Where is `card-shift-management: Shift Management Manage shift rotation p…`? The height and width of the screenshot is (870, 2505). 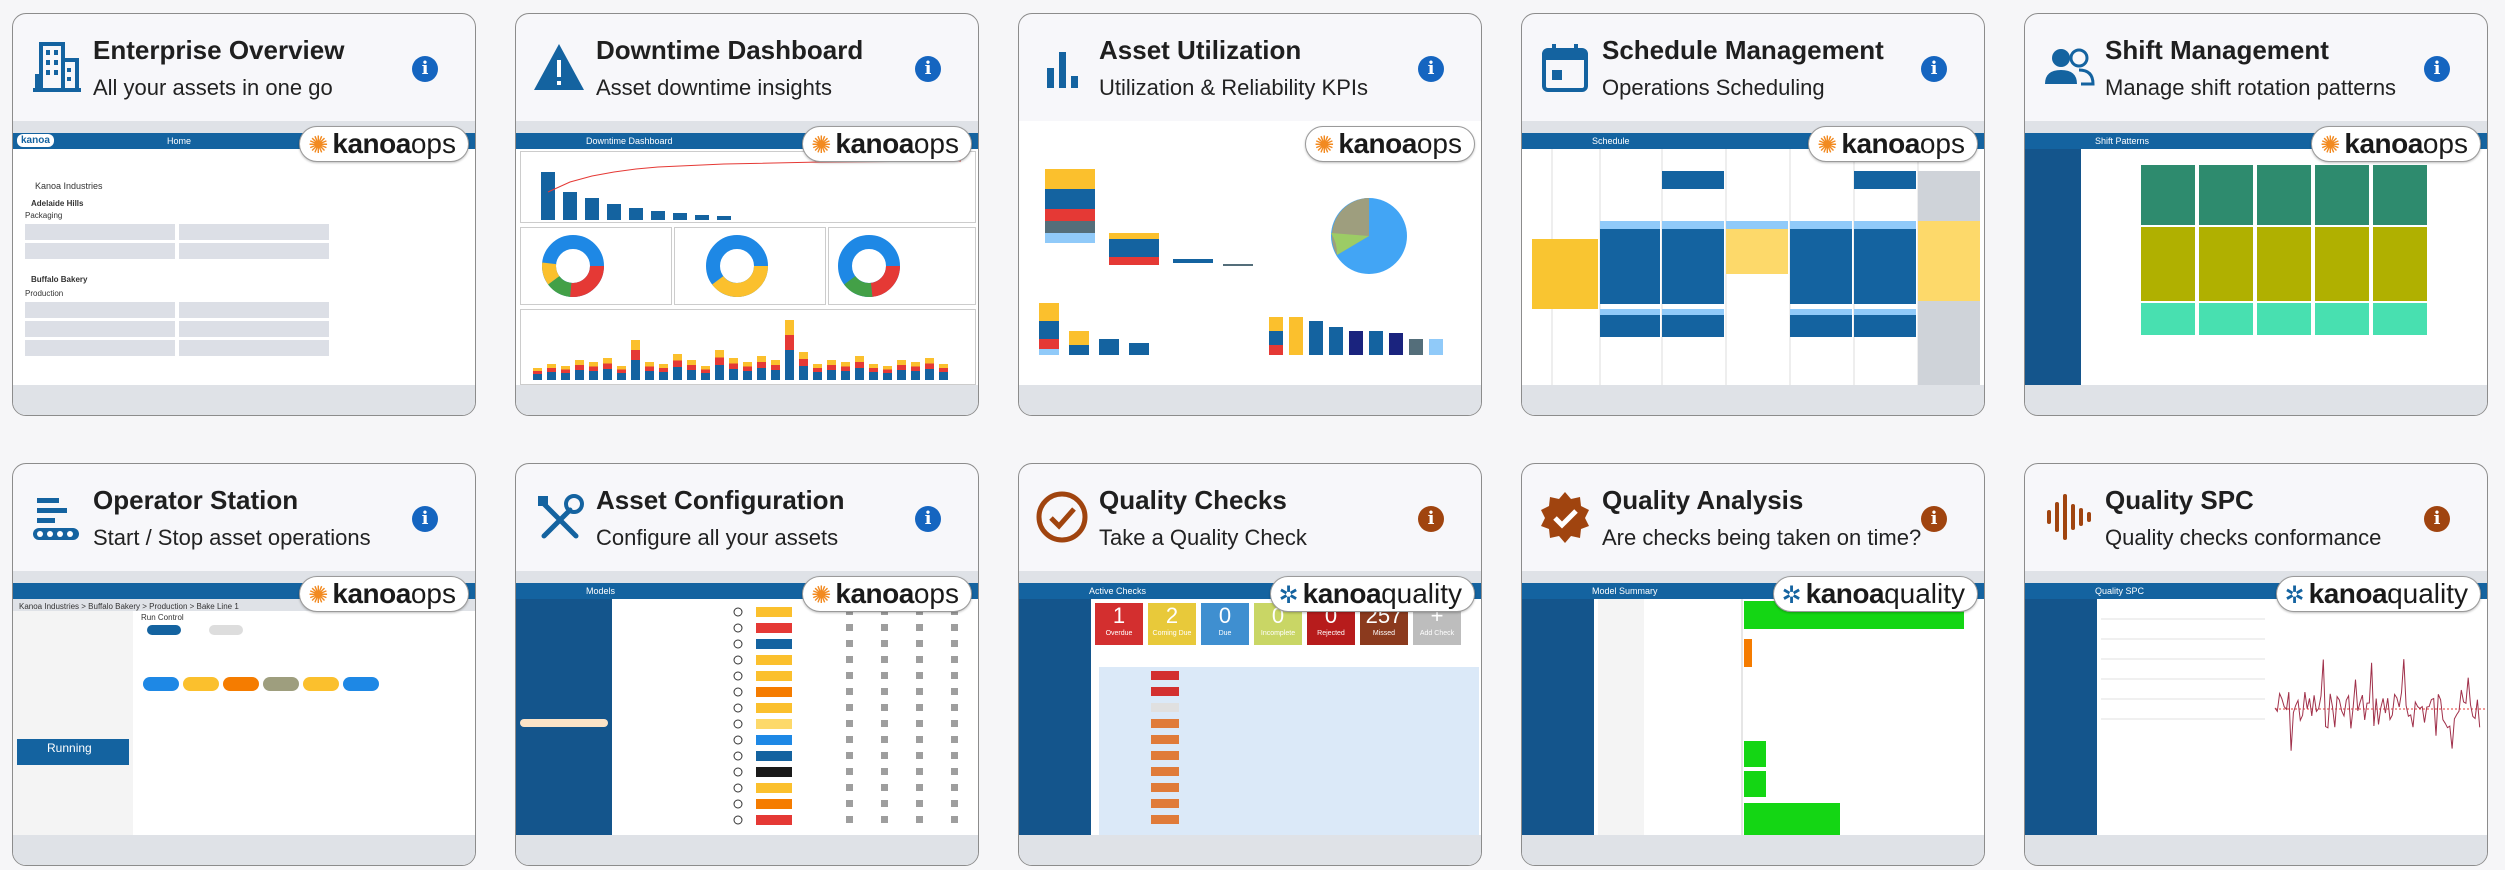
card-shift-management: Shift Management Manage shift rotation p… is located at coordinates (2256, 214).